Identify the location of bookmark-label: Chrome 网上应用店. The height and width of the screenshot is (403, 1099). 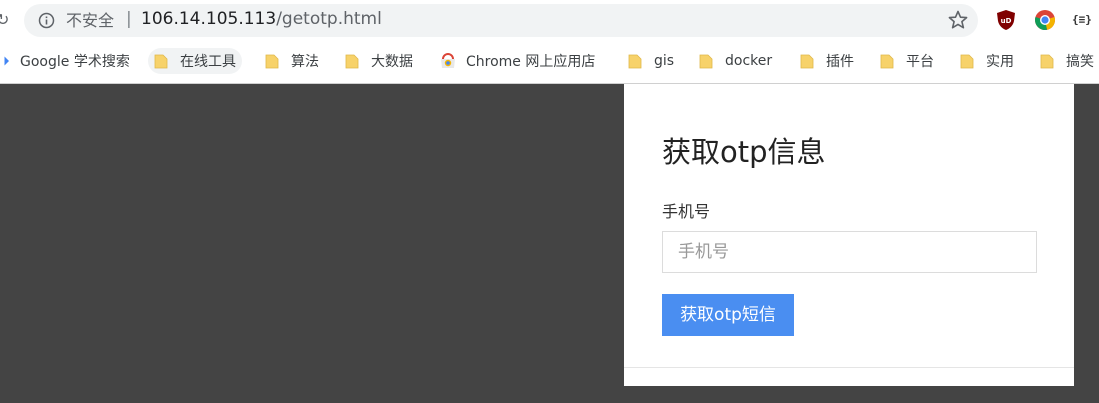
(531, 62).